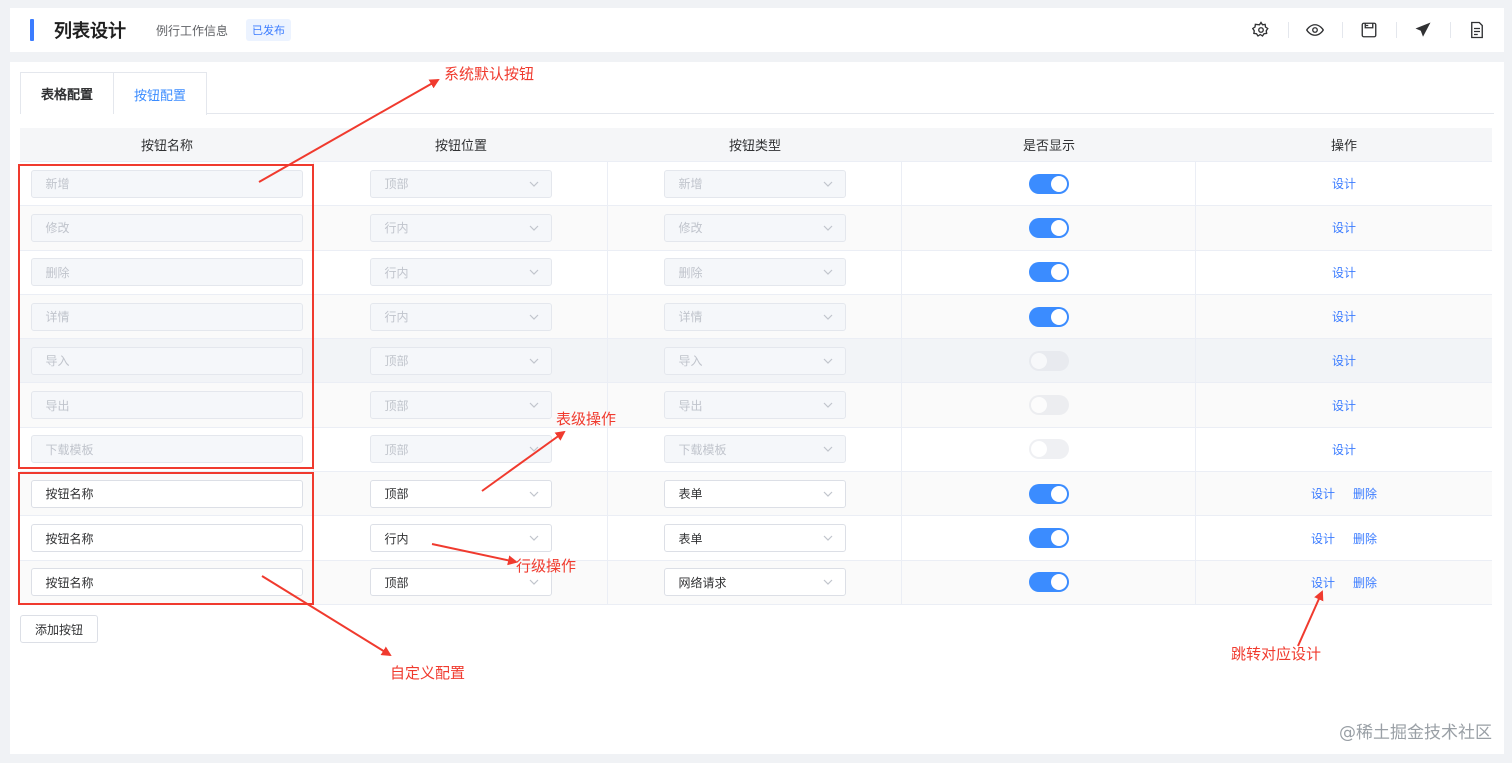 Image resolution: width=1512 pixels, height=763 pixels. I want to click on type-cell: 表单, so click(755, 494).